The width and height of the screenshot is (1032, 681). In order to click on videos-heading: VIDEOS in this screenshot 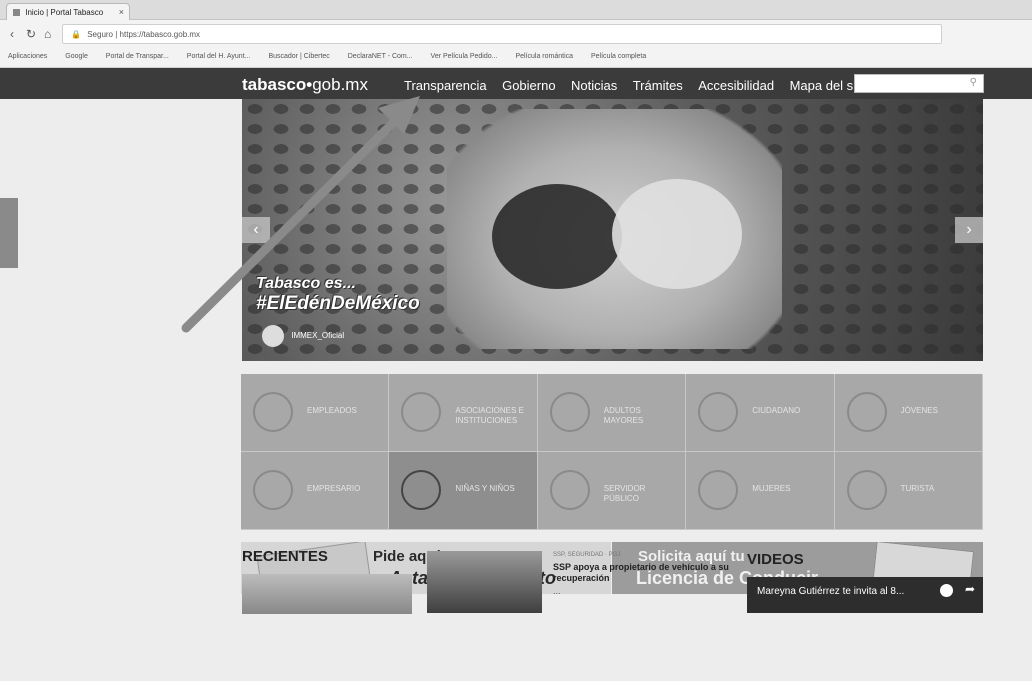, I will do `click(775, 559)`.